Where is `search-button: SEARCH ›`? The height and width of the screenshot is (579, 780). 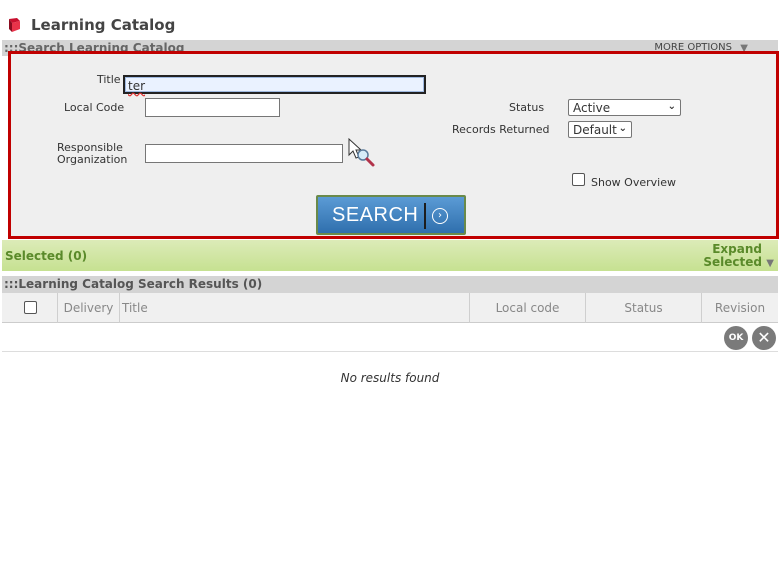 search-button: SEARCH › is located at coordinates (391, 215).